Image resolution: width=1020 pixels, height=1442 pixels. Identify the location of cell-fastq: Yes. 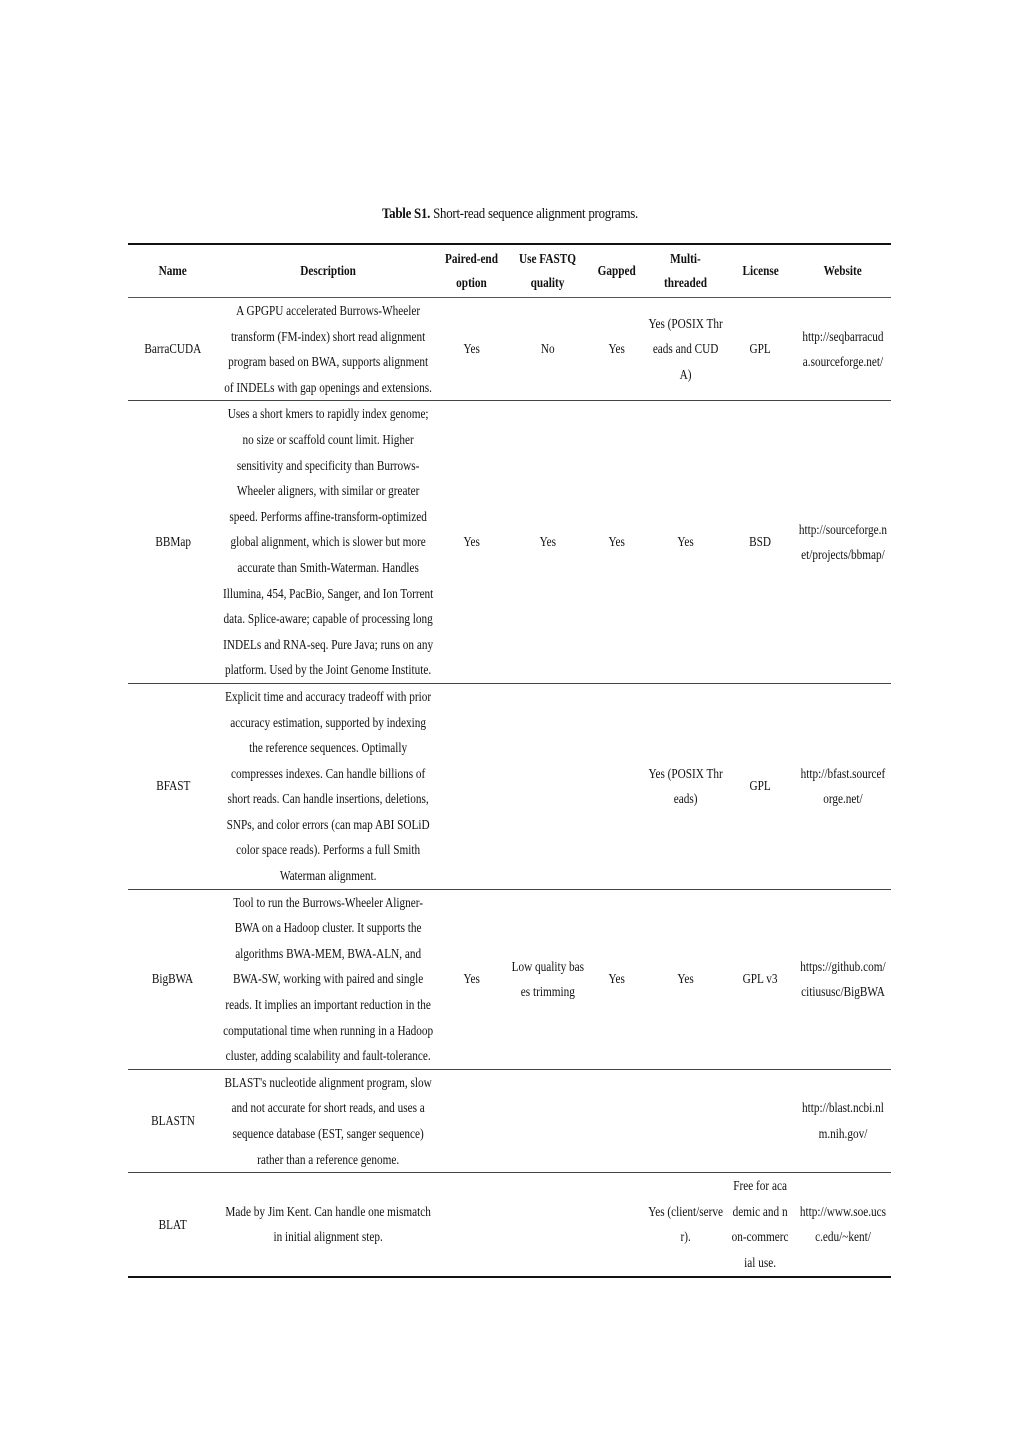
(547, 542).